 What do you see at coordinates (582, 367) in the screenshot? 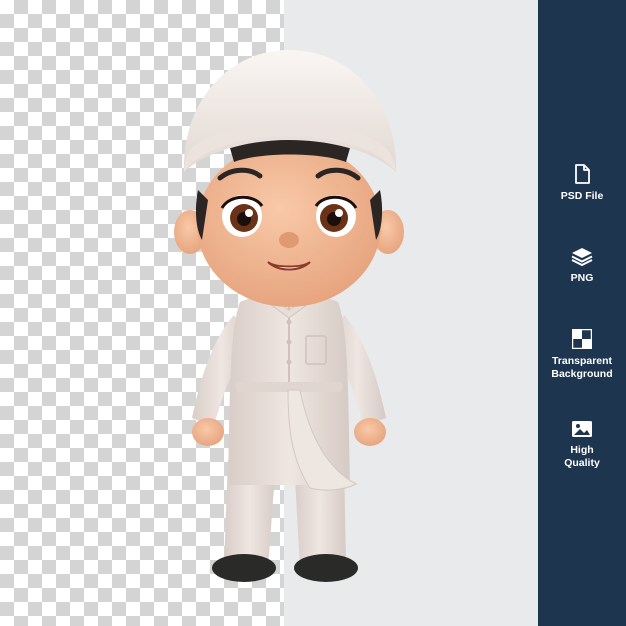
I see `feature-label: Transparent Background` at bounding box center [582, 367].